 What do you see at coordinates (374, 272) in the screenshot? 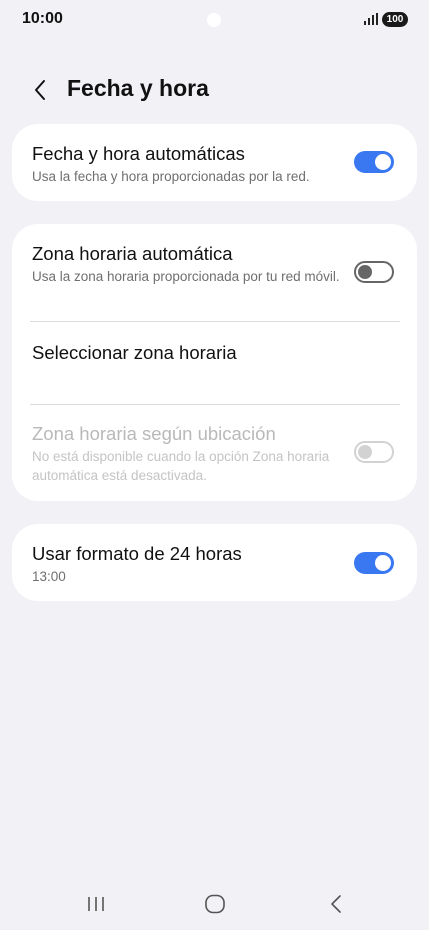
I see `auto-timezone-toggle` at bounding box center [374, 272].